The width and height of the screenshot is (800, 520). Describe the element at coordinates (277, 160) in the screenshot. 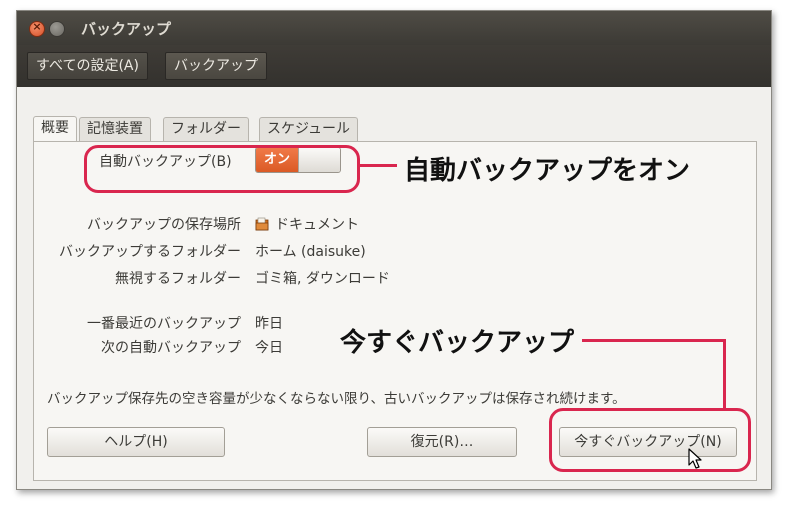

I see `switch-on-label: オン` at that location.